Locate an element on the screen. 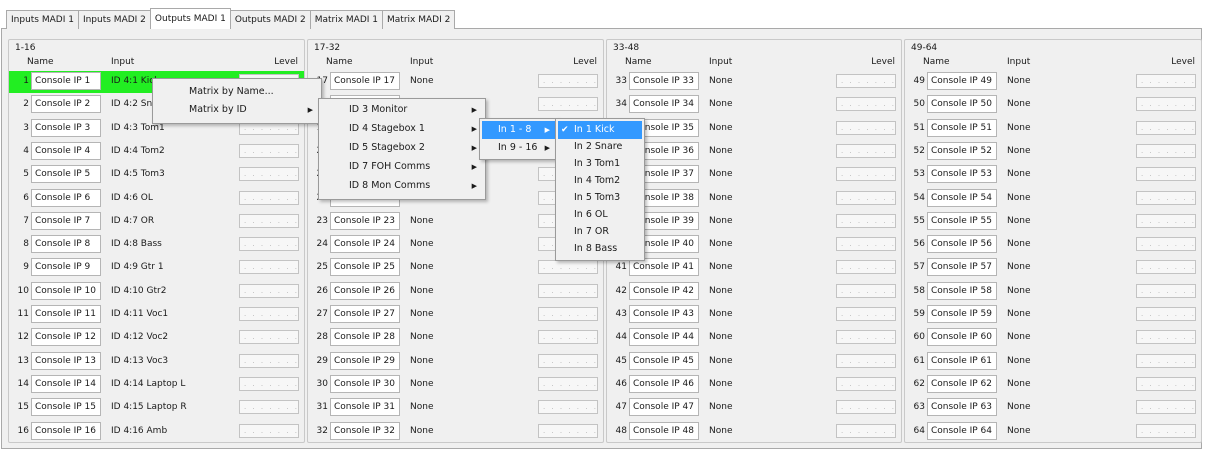 The image size is (1205, 451). channel-name-field: Console IP 47 is located at coordinates (664, 407).